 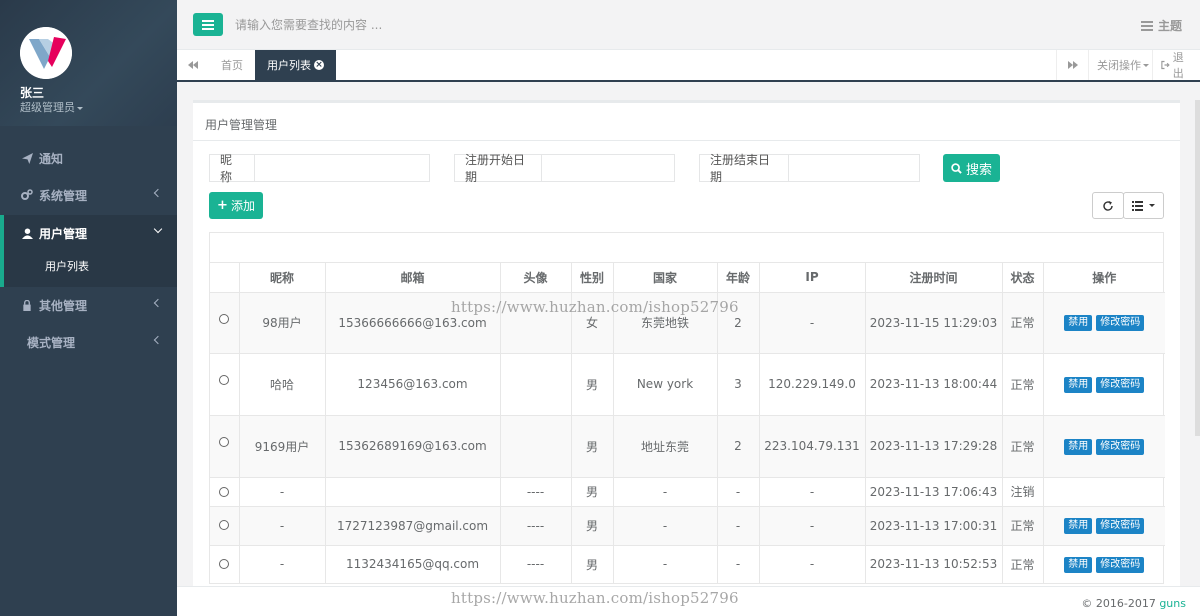 What do you see at coordinates (592, 278) in the screenshot?
I see `column-header: 性别` at bounding box center [592, 278].